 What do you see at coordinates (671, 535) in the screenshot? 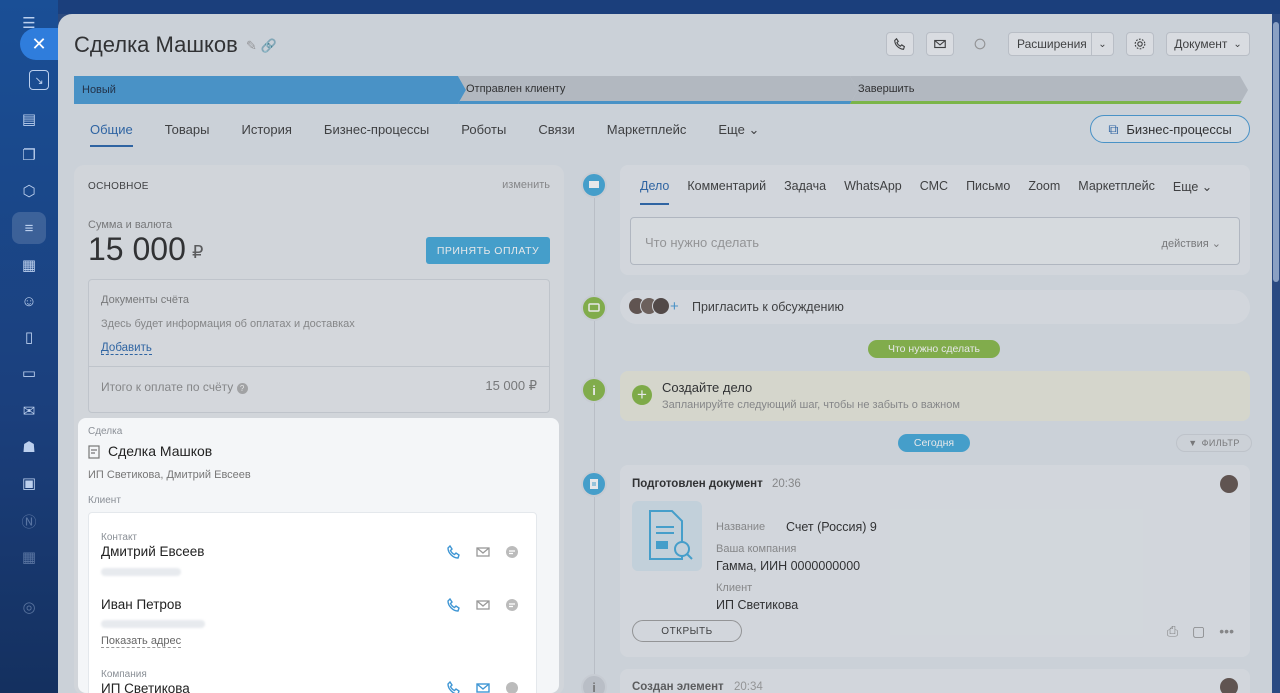
I see `document-preview-icon` at bounding box center [671, 535].